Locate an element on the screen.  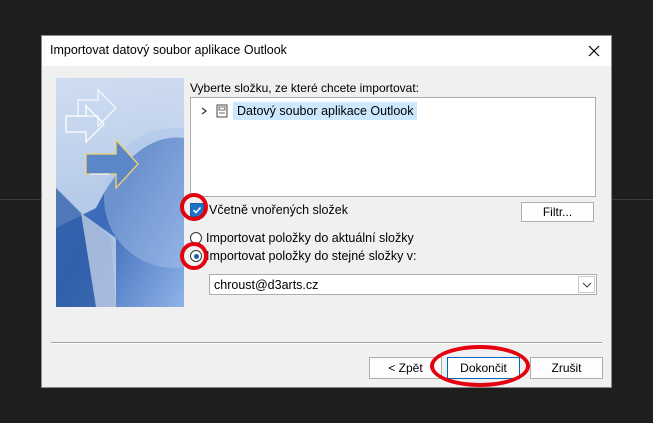
include-subfolders-label: Včetně vnořených složek is located at coordinates (278, 210).